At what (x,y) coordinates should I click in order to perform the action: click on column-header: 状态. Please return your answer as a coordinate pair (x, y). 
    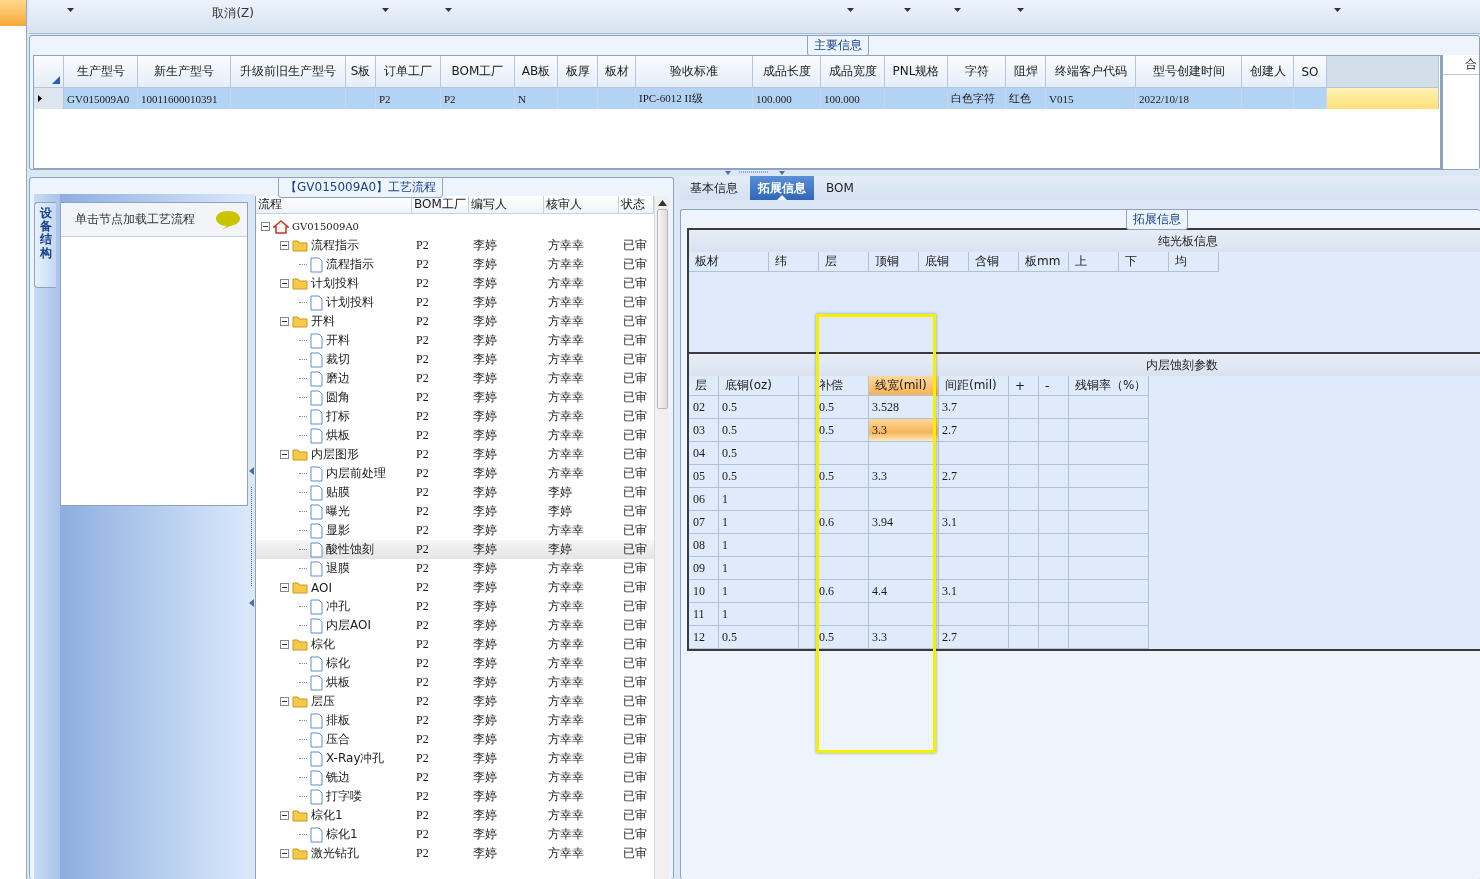
    Looking at the image, I should click on (636, 204).